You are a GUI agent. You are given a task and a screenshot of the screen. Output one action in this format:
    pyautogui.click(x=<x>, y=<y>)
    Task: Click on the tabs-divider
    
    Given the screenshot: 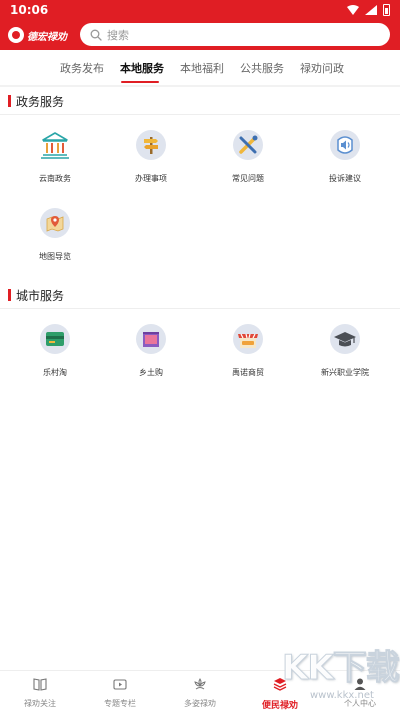 What is the action you would take?
    pyautogui.click(x=200, y=86)
    